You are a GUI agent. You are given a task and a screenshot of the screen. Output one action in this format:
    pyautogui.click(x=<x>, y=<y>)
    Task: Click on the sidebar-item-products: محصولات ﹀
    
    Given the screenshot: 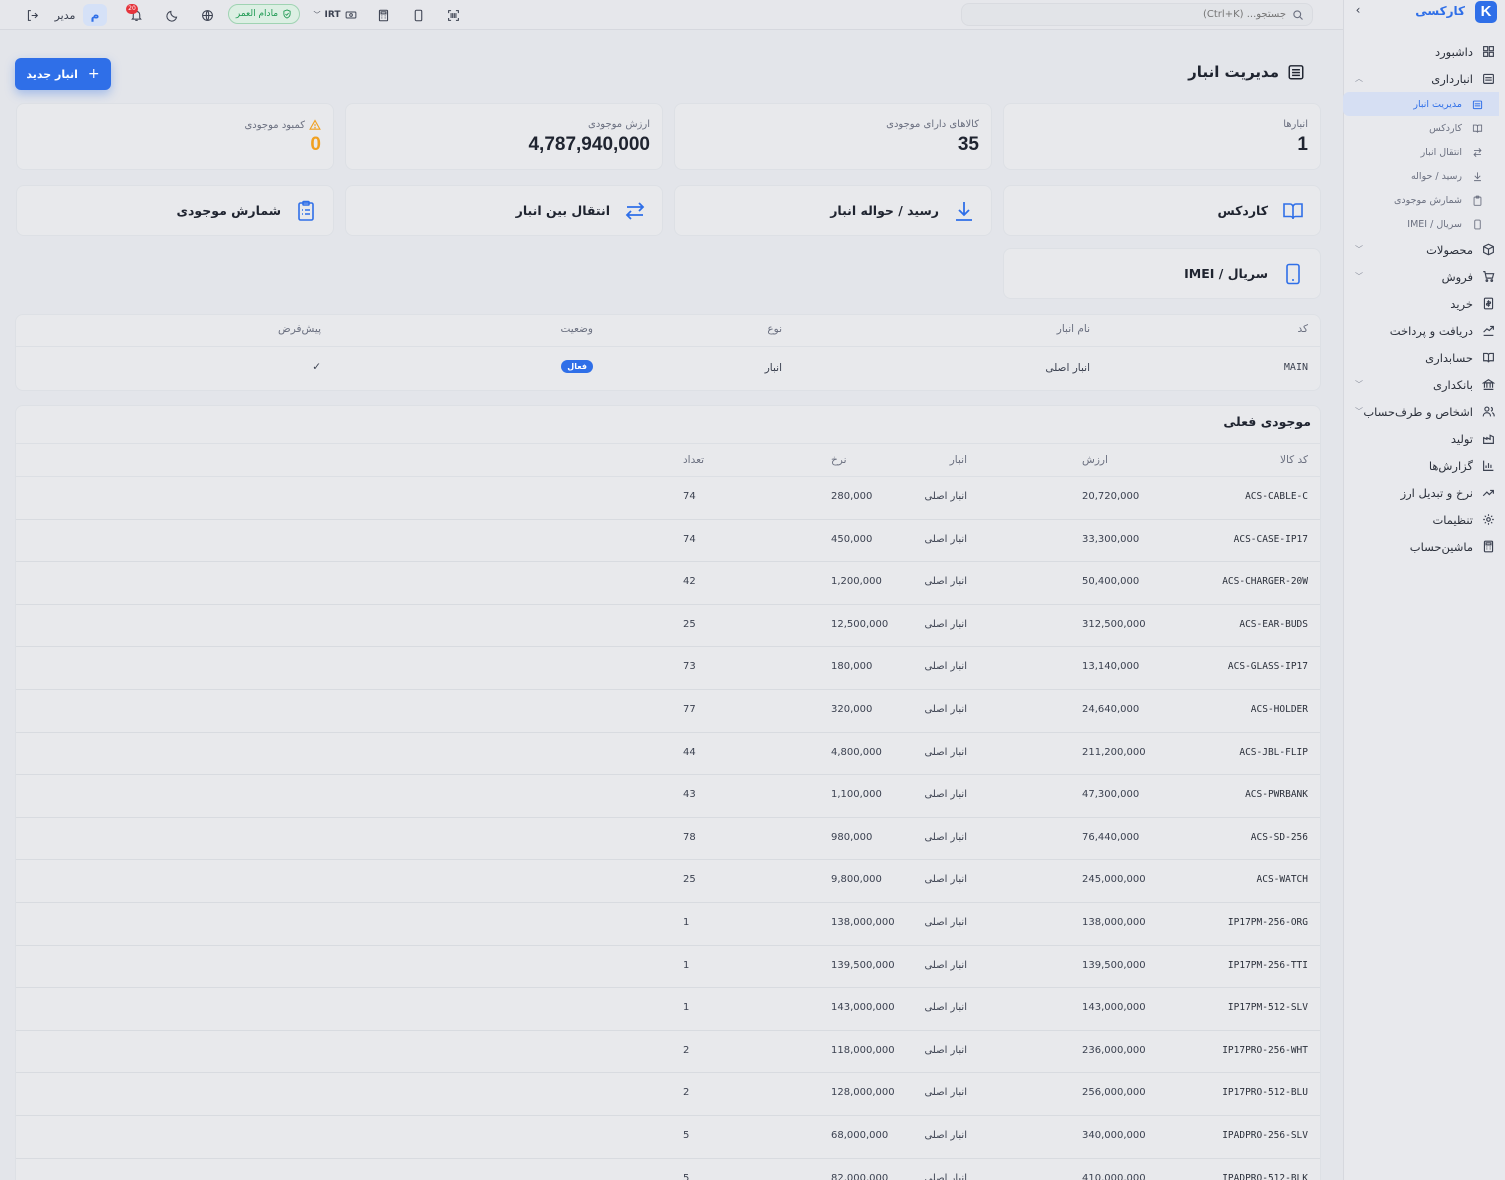 What is the action you would take?
    pyautogui.click(x=1424, y=249)
    